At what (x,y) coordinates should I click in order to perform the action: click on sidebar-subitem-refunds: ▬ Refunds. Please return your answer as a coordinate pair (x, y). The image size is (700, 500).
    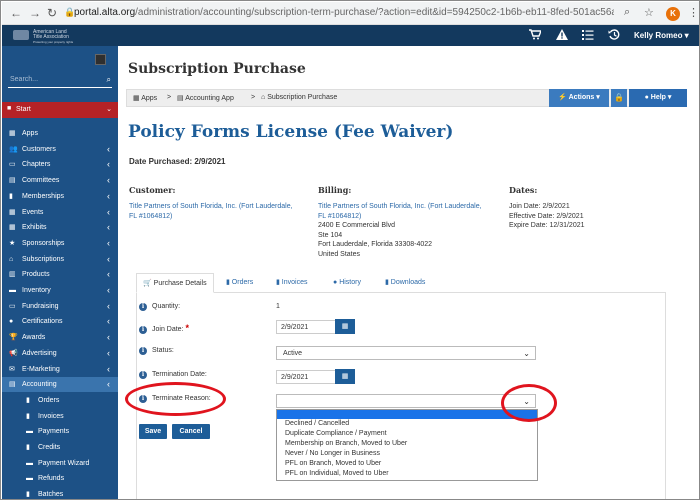
    Looking at the image, I should click on (60, 478).